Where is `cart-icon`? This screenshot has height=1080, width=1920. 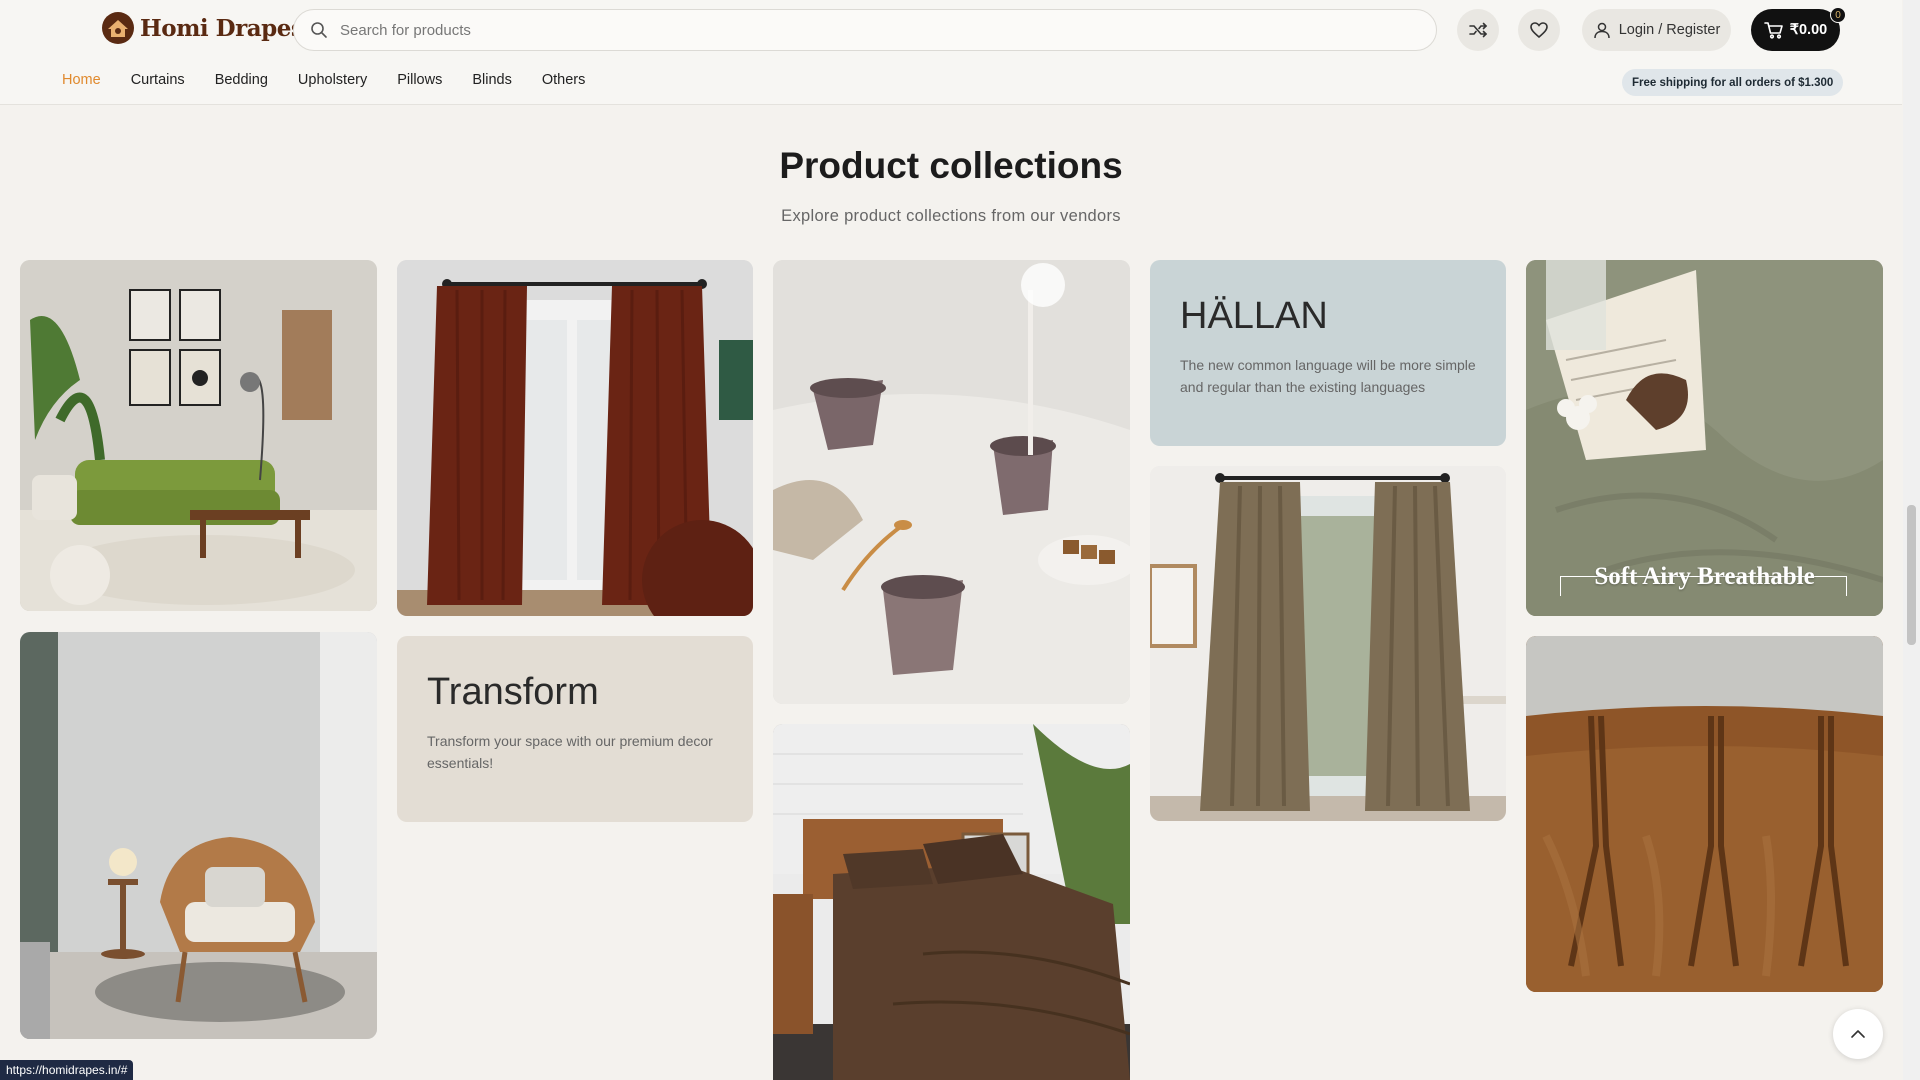
cart-icon is located at coordinates (1773, 30).